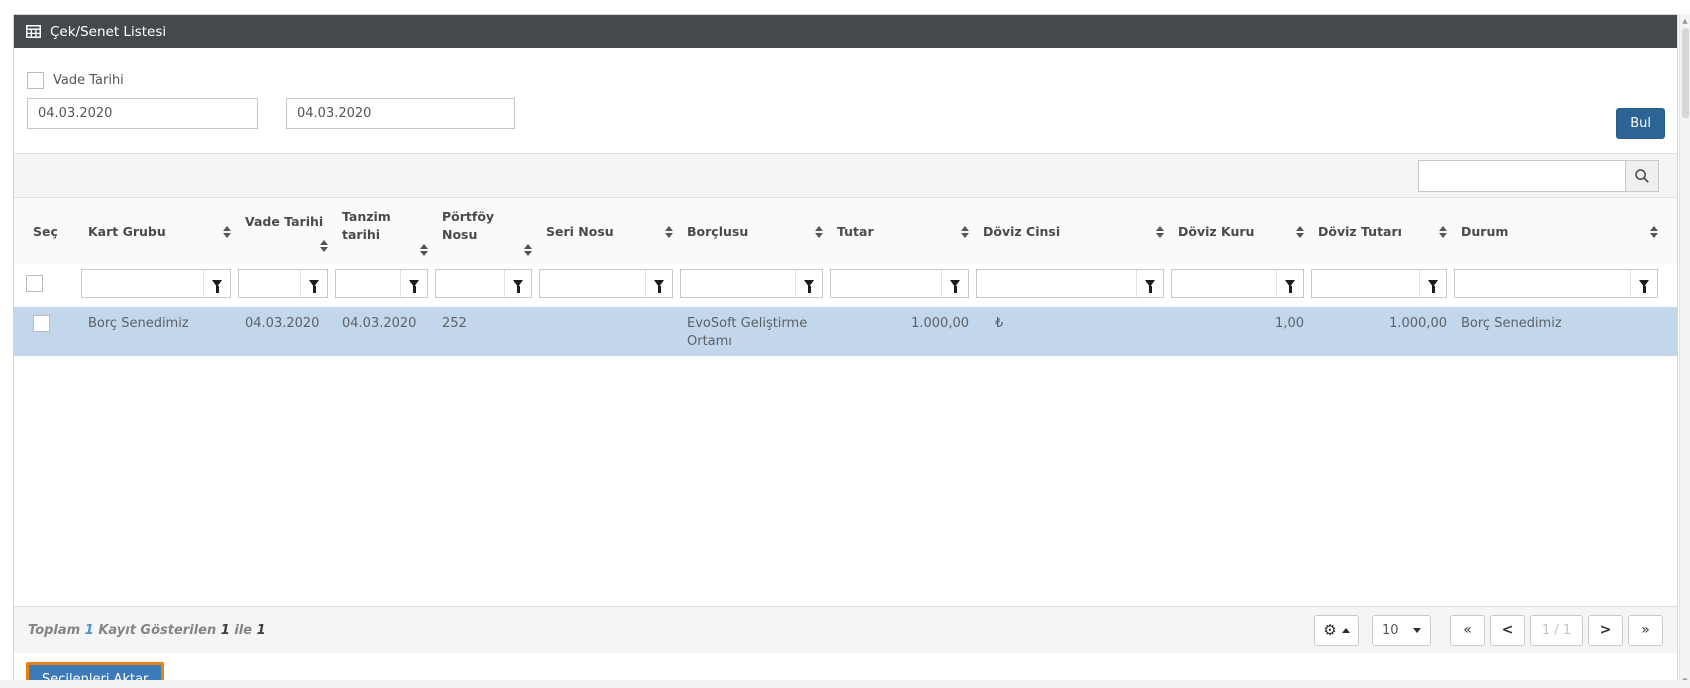 The width and height of the screenshot is (1690, 688). What do you see at coordinates (592, 284) in the screenshot?
I see `filter-input-seri-nosu` at bounding box center [592, 284].